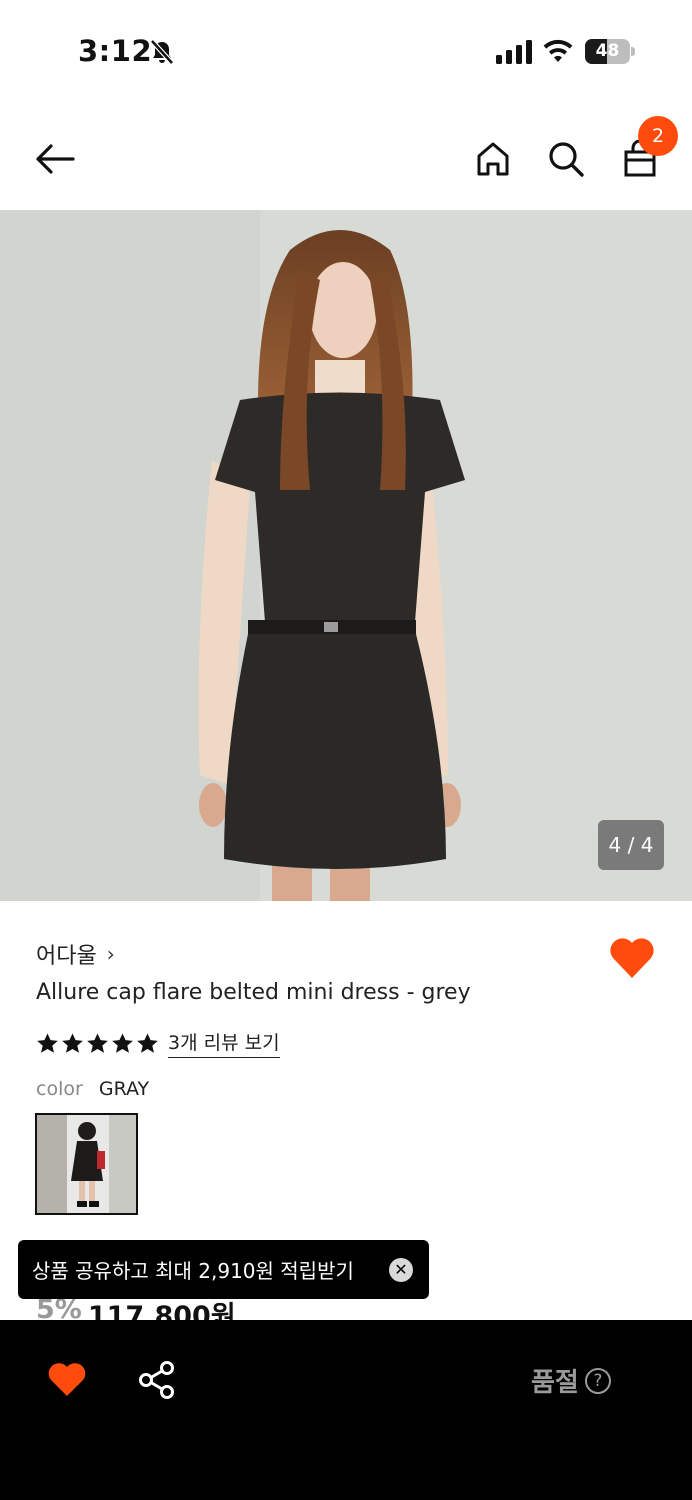  I want to click on close-icon: ✕, so click(401, 1270).